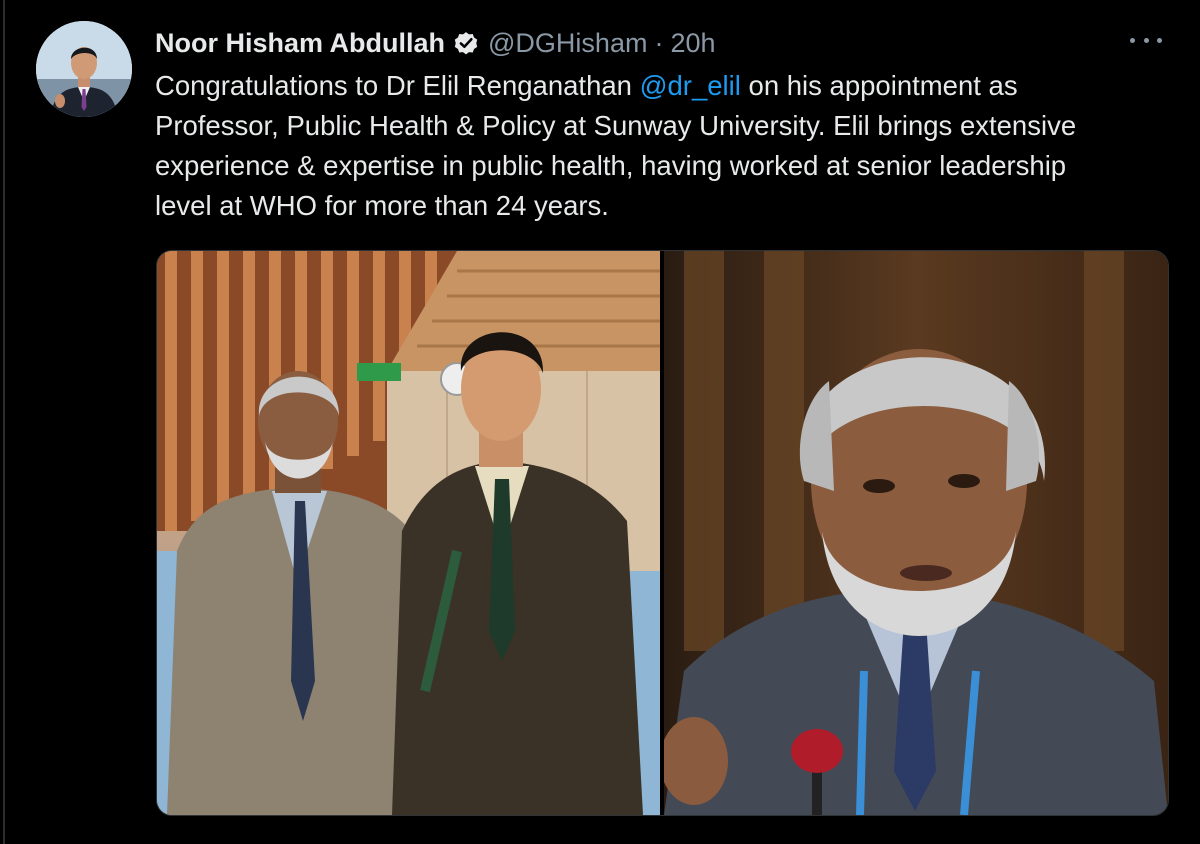 The width and height of the screenshot is (1200, 844). I want to click on tweet-text-line-4: level at WHO for more than 24 years., so click(382, 205).